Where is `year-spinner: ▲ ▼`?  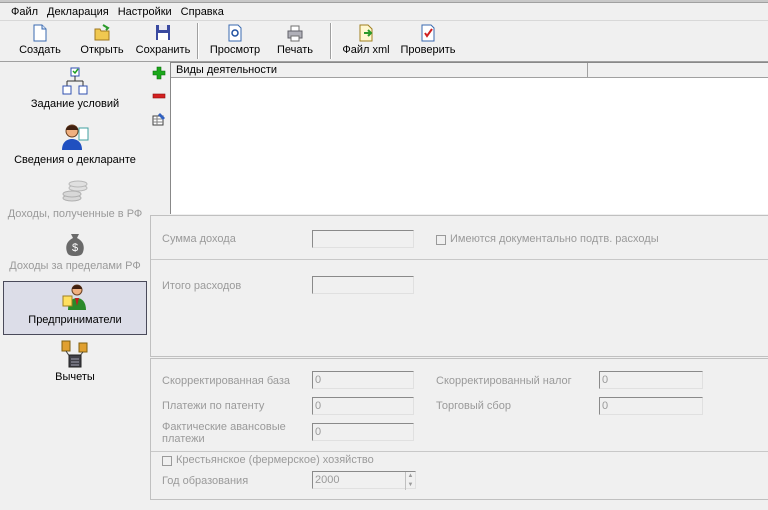 year-spinner: ▲ ▼ is located at coordinates (410, 481).